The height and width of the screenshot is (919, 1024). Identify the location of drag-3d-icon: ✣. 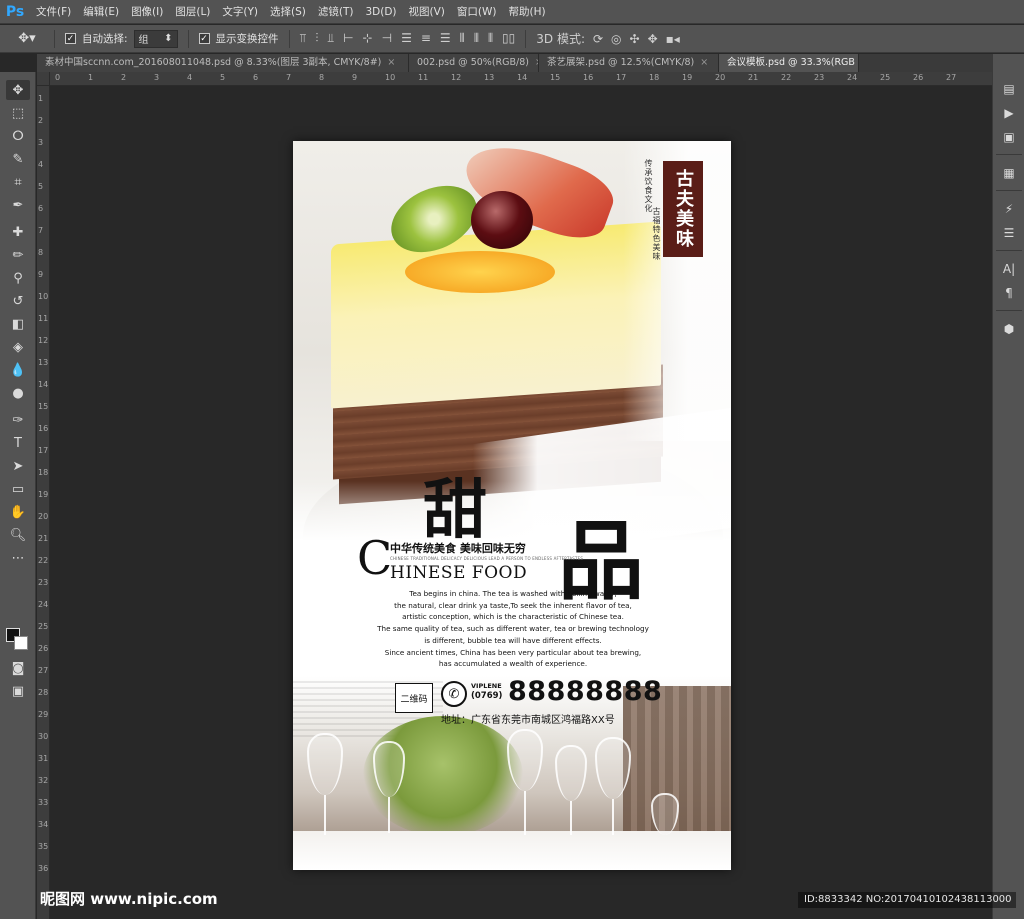
(635, 39).